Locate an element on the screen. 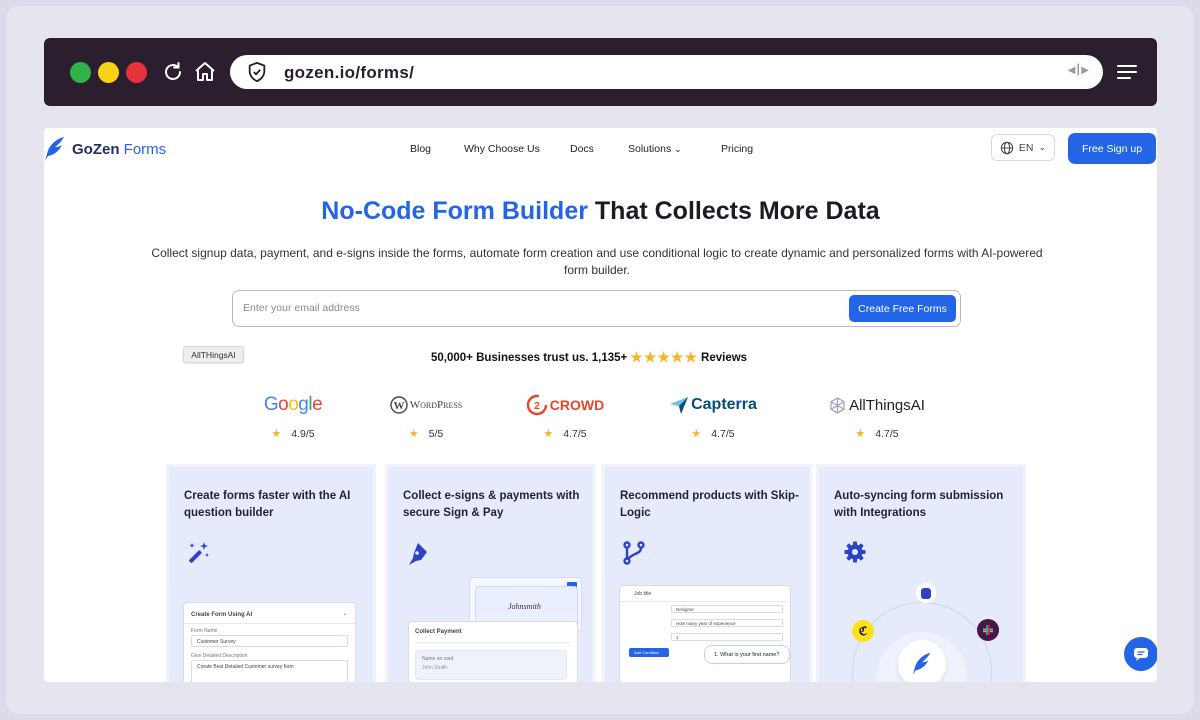 This screenshot has width=1200, height=720. language-selector: EN ⌄ is located at coordinates (1023, 147).